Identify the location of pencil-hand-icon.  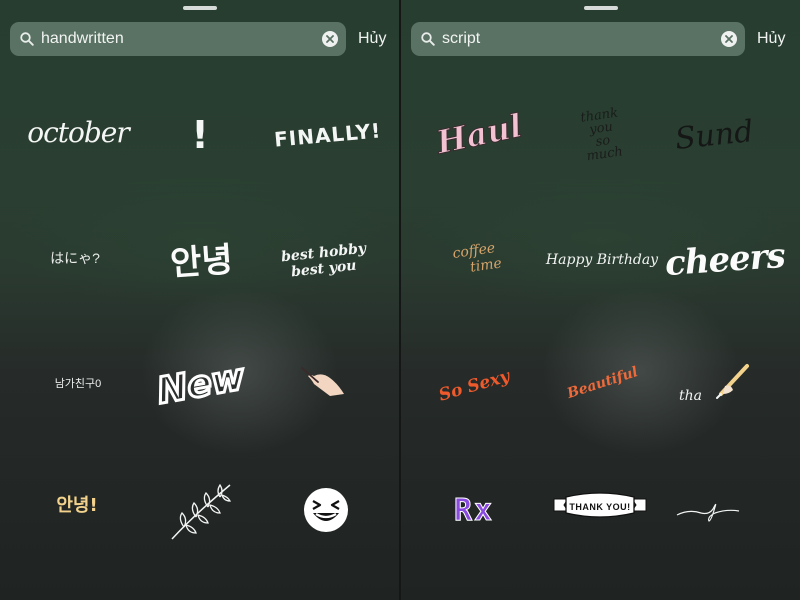
(732, 381).